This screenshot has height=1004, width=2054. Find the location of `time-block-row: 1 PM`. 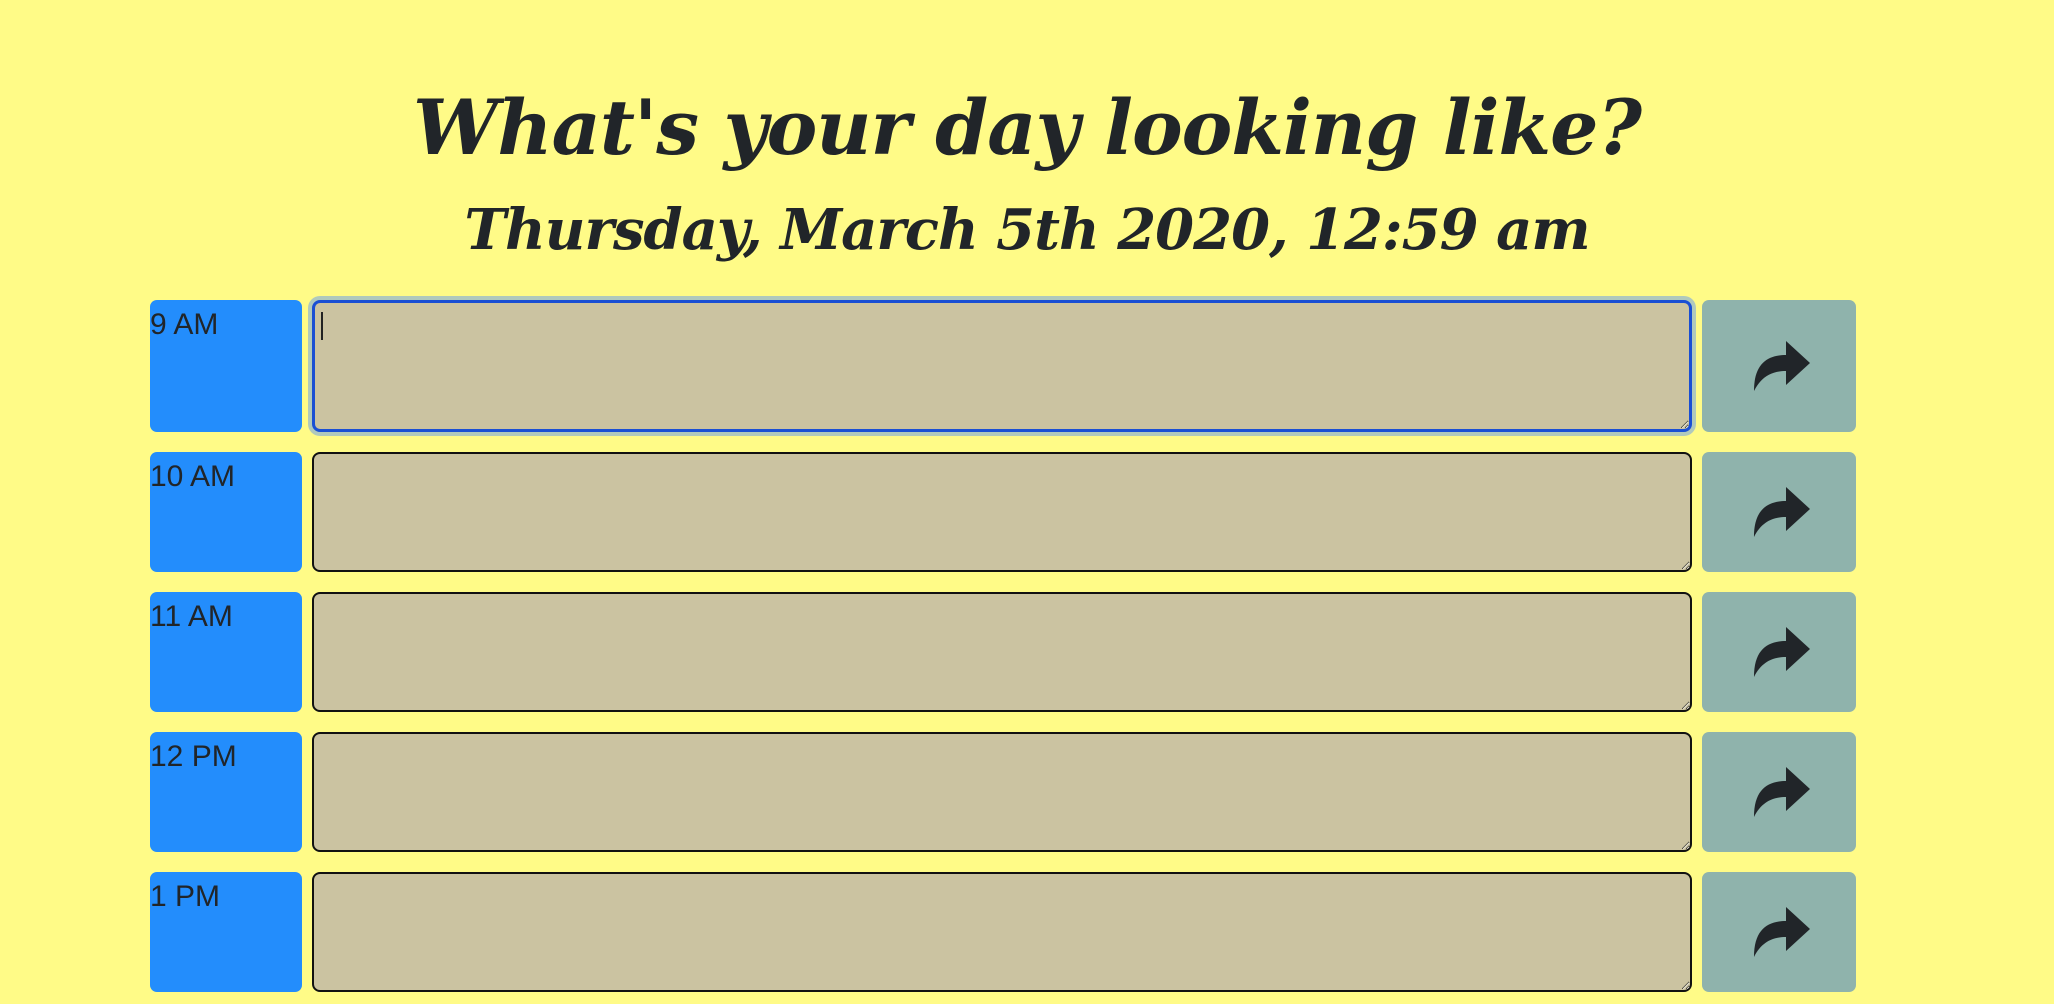

time-block-row: 1 PM is located at coordinates (1003, 932).